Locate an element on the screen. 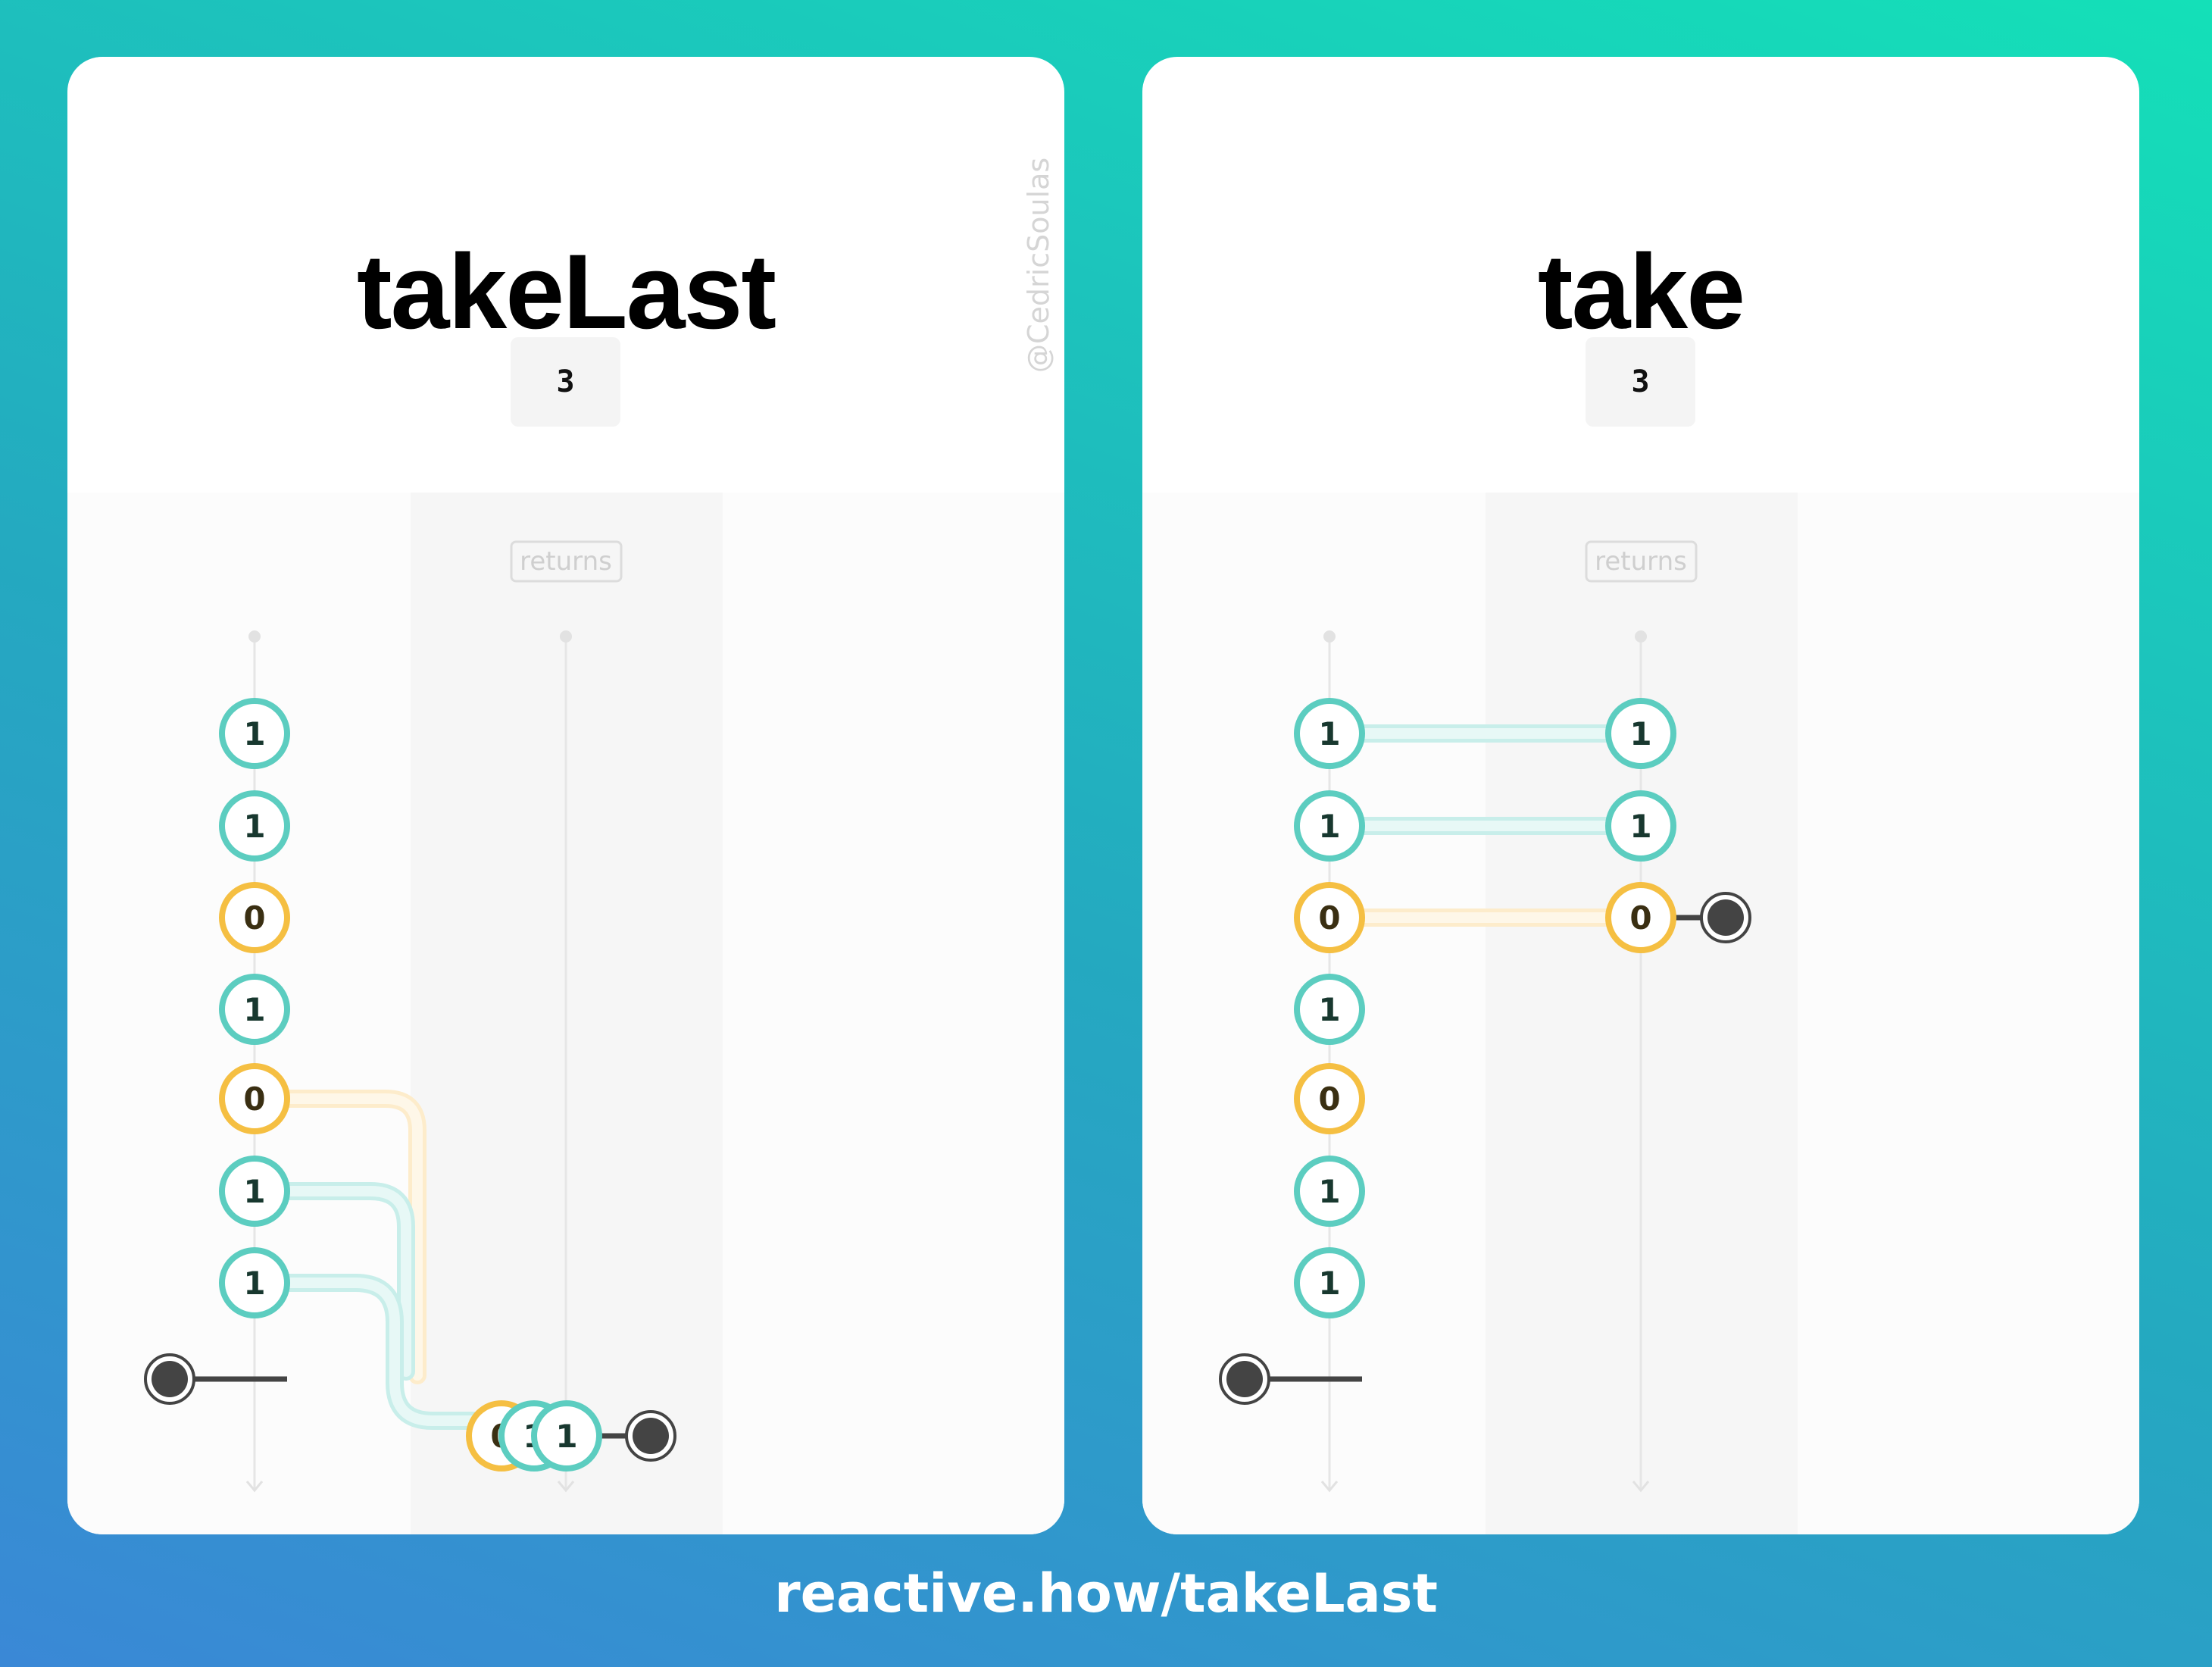 This screenshot has width=2212, height=1667. output-marble: 0 is located at coordinates (1640, 917).